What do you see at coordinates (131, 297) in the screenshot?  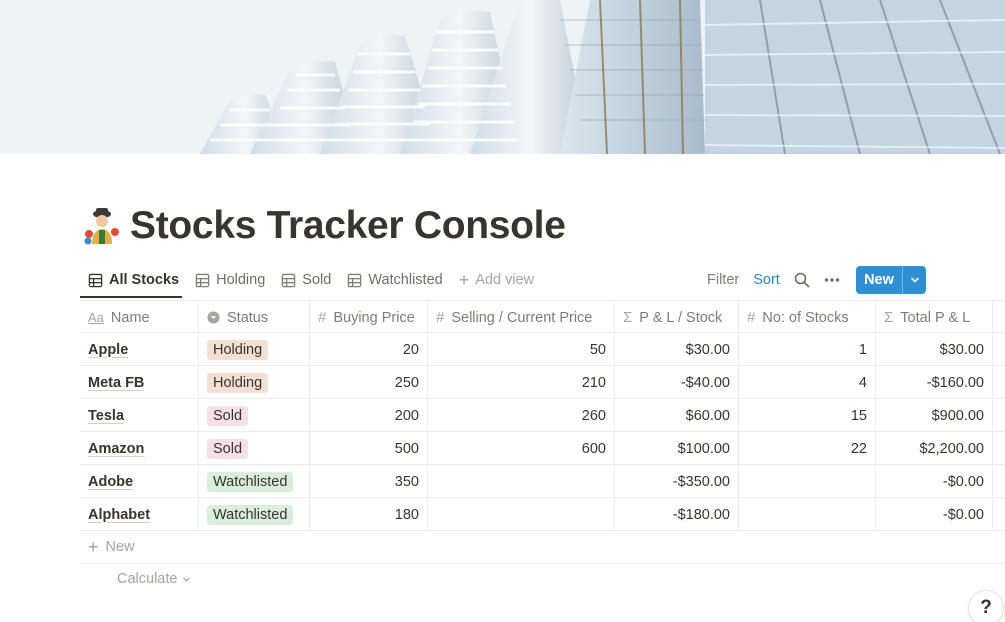 I see `active-tab-indicator` at bounding box center [131, 297].